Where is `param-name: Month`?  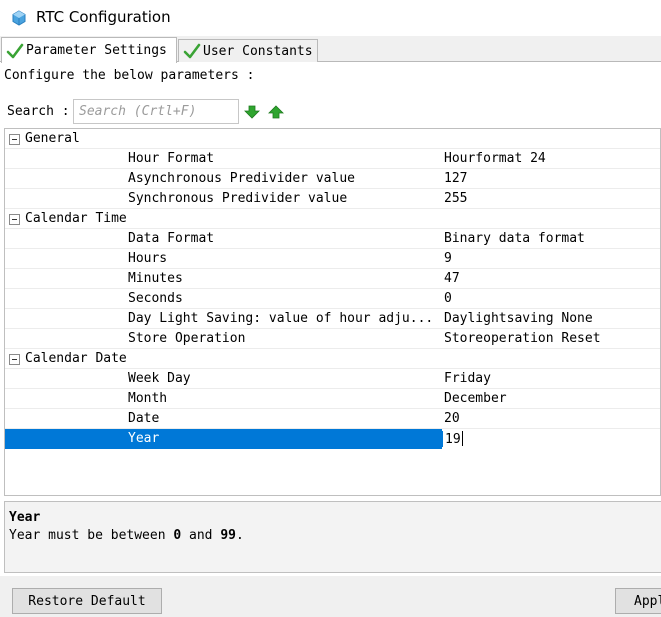 param-name: Month is located at coordinates (148, 398).